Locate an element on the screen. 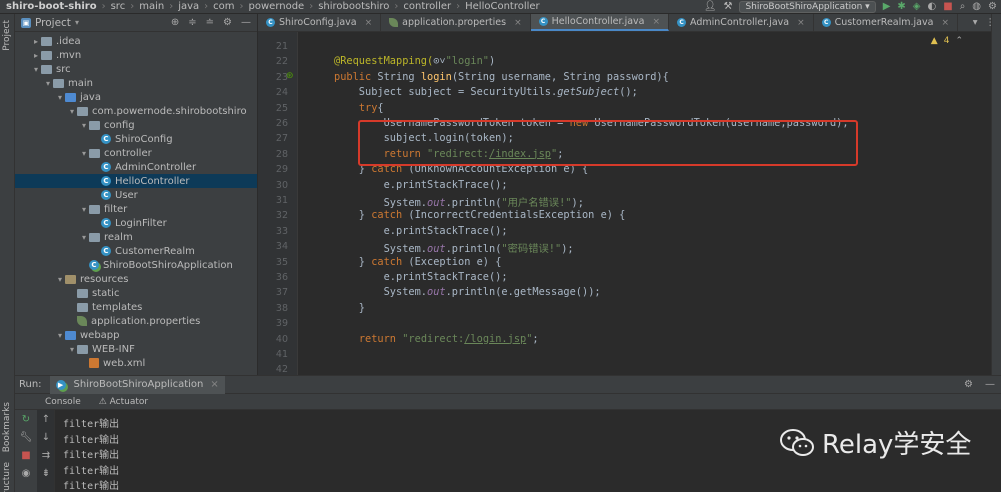 Image resolution: width=1001 pixels, height=492 pixels. debug-icon: ✱ is located at coordinates (901, 7).